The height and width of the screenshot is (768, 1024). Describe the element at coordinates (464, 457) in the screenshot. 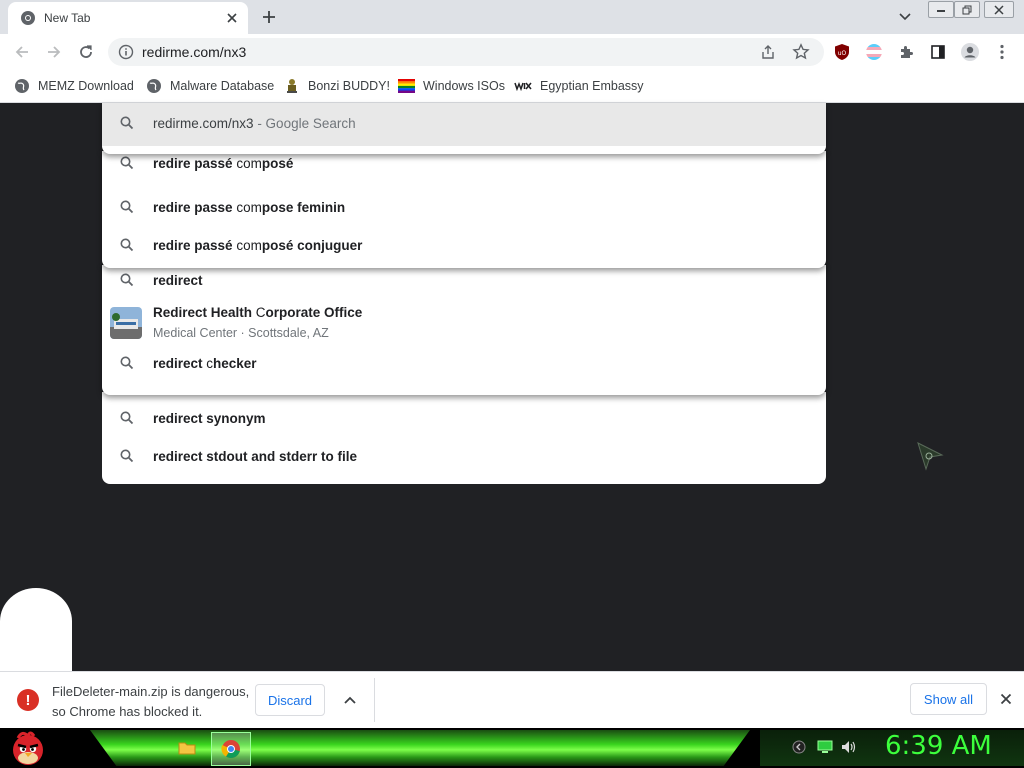

I see `suggestion-row: redirect stdout and stderr to file` at that location.